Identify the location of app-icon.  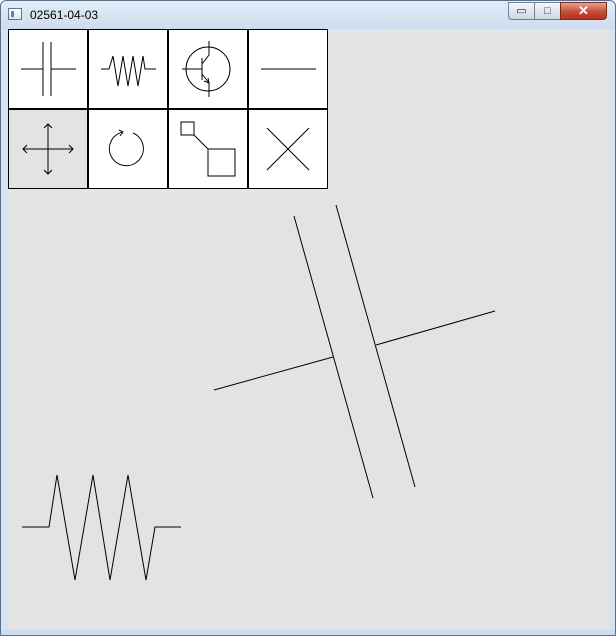
(15, 14).